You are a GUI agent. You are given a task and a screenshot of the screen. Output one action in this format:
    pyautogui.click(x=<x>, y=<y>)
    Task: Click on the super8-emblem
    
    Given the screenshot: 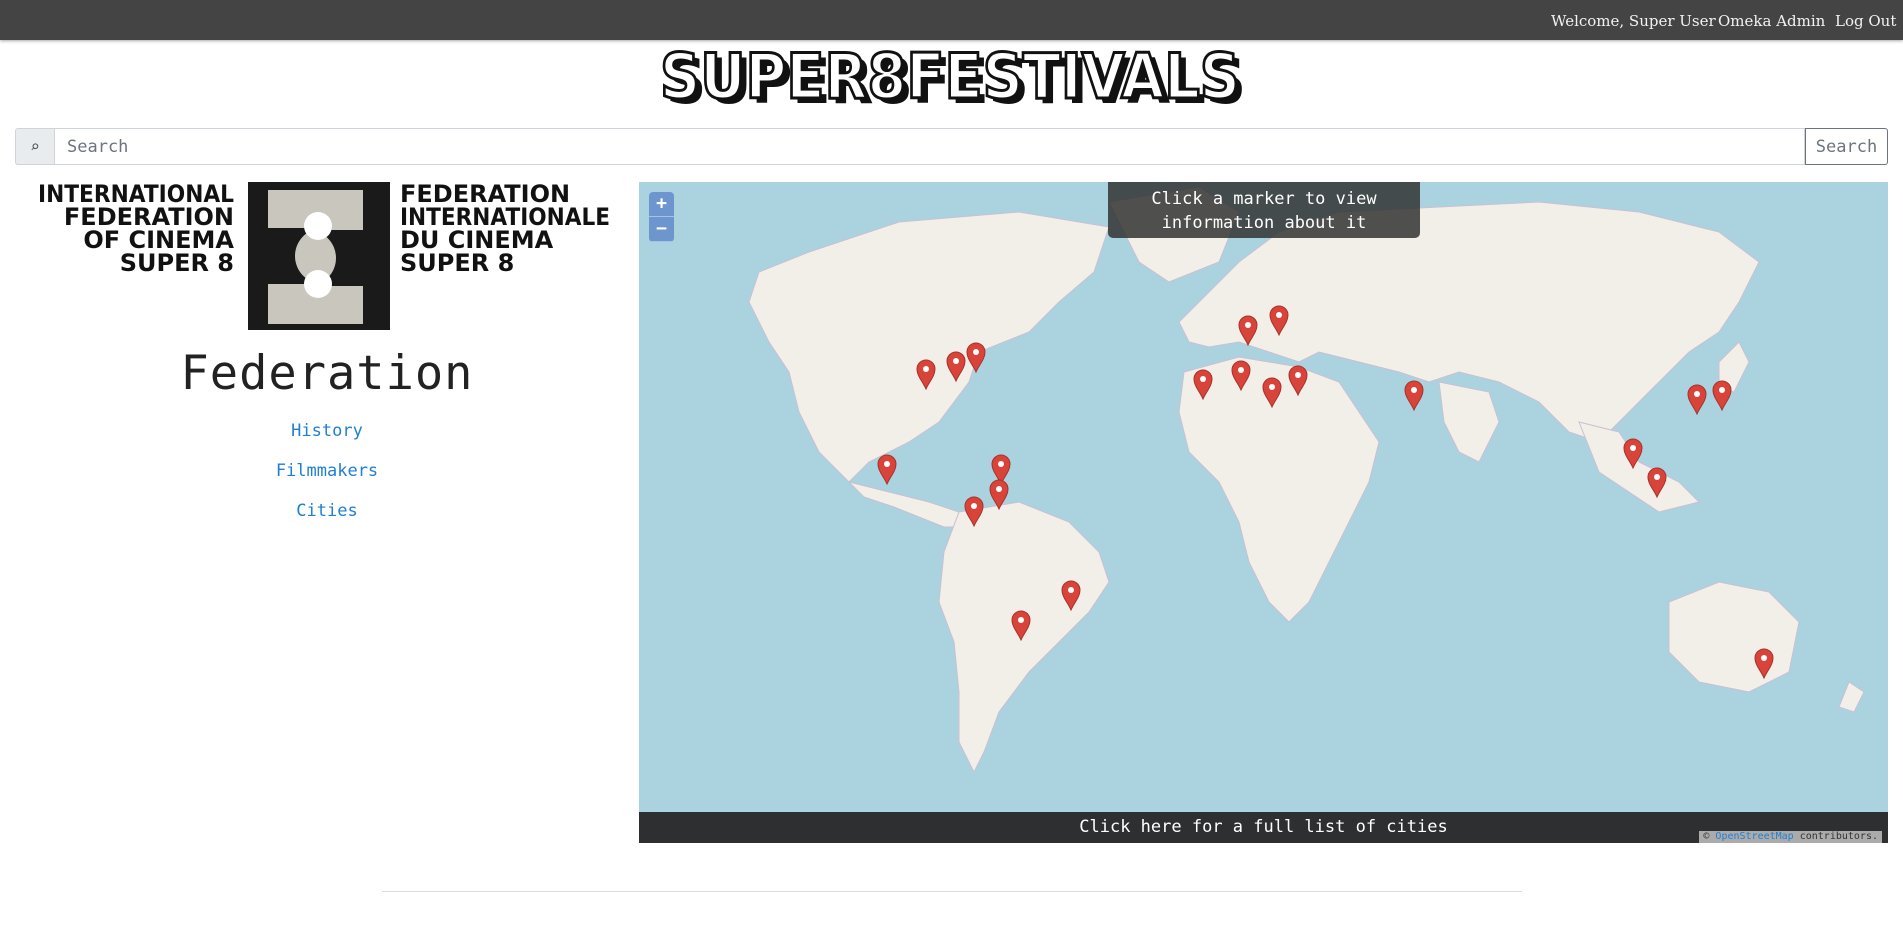 What is the action you would take?
    pyautogui.click(x=319, y=256)
    